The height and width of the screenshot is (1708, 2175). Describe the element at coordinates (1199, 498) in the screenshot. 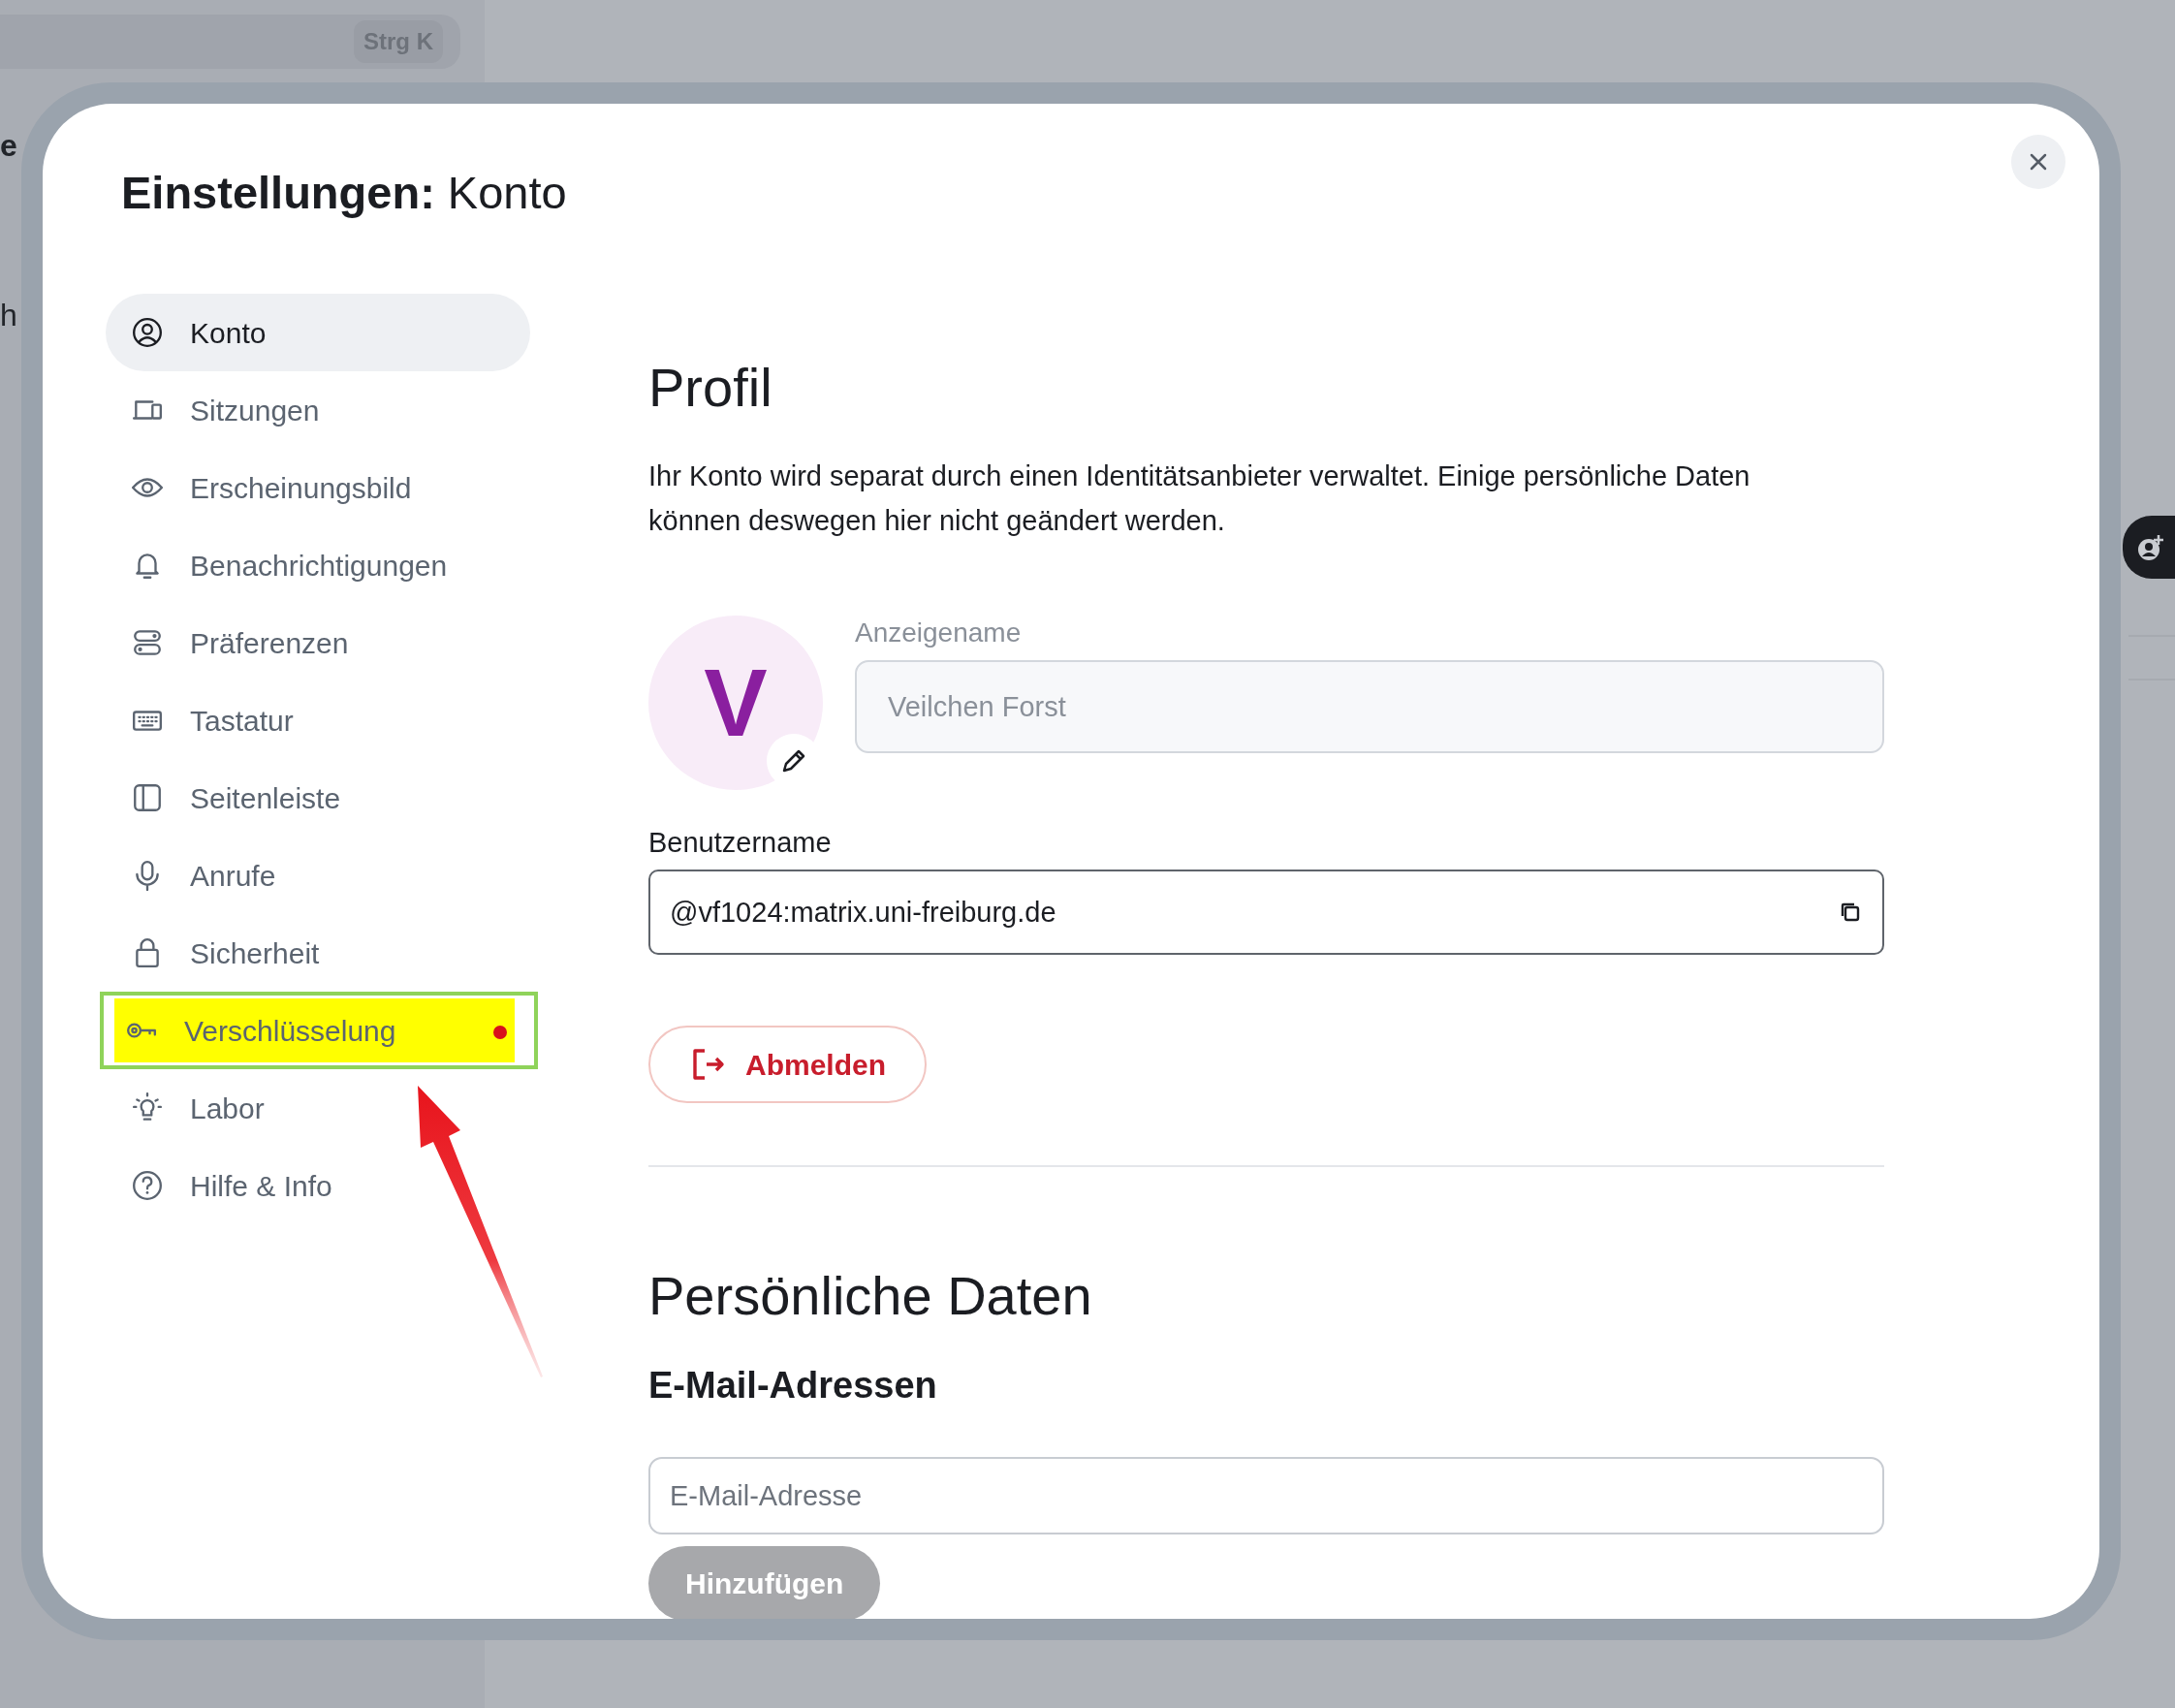

I see `description-text: Ihr Konto wird separat durch einen Identitätsanbieter verwaltet. Einige persönliche Daten können deswegen hier nicht geändert werden.` at that location.